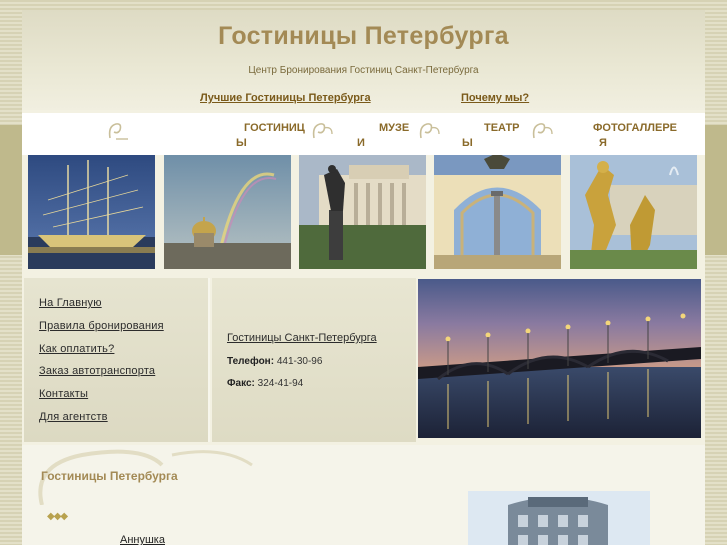 Image resolution: width=727 pixels, height=545 pixels. Describe the element at coordinates (635, 136) in the screenshot. I see `nav-photogallery: ФОТОГАЛЛЕРЕ Я` at that location.